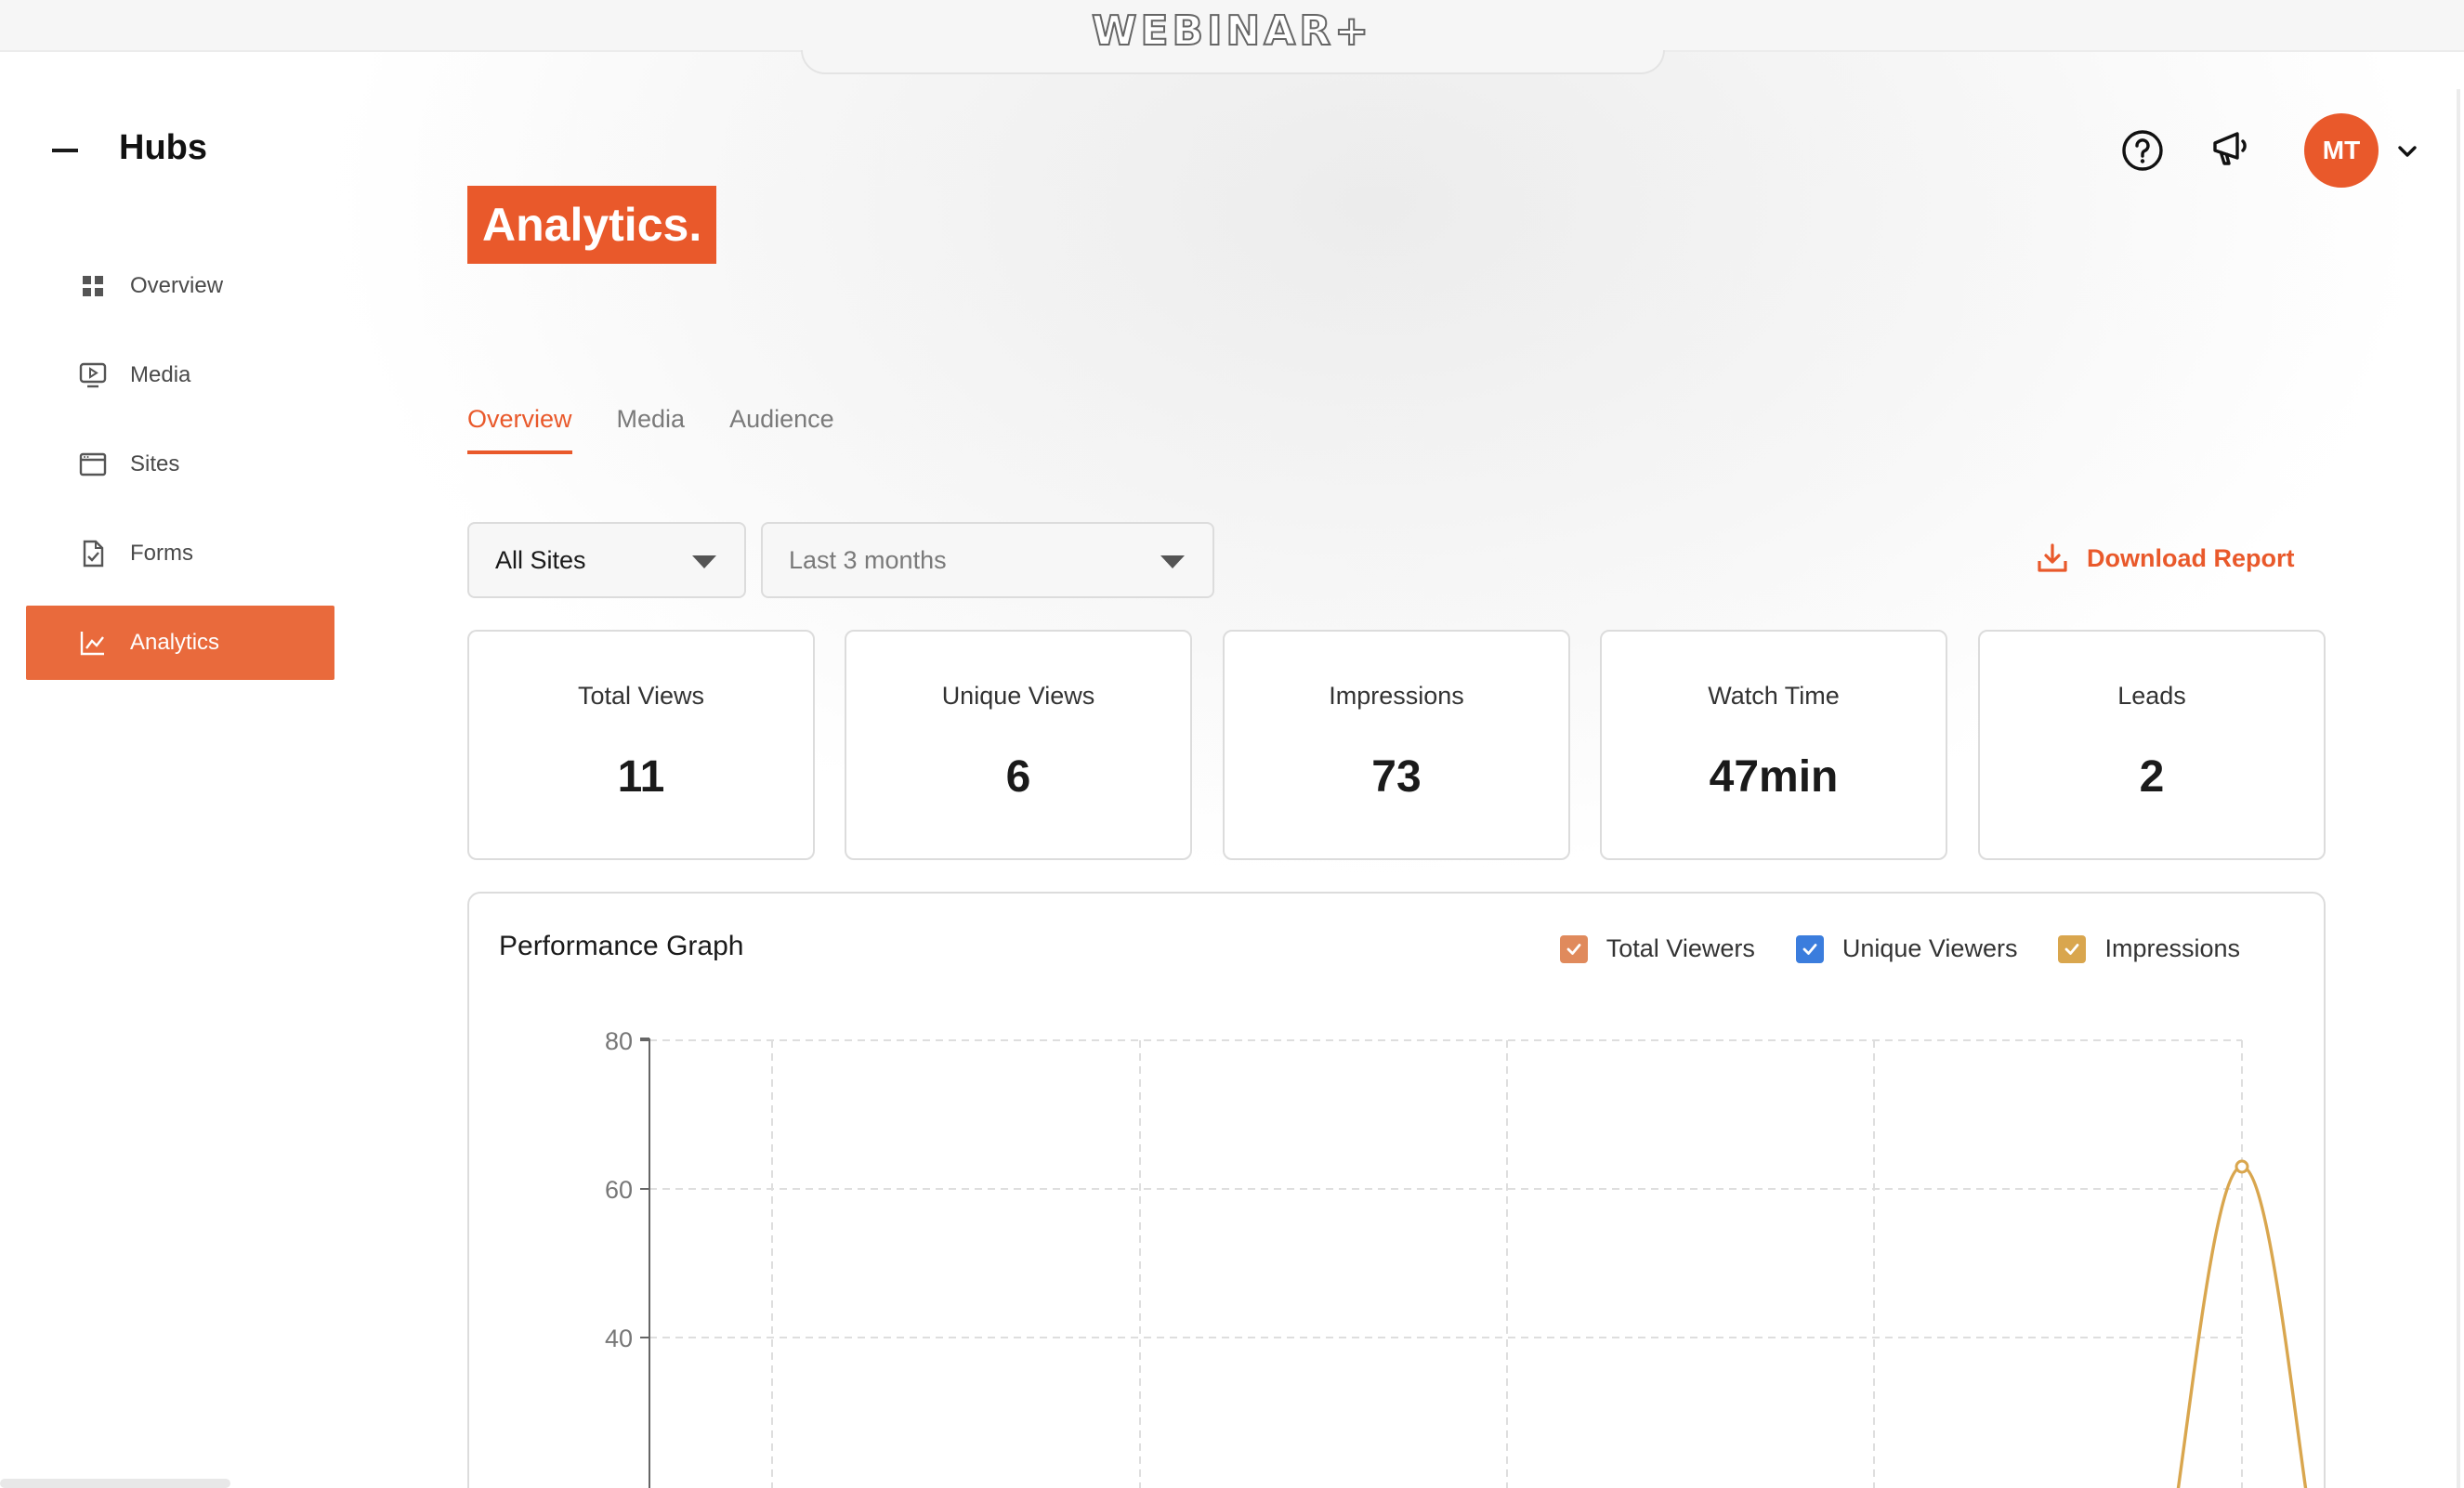 This screenshot has width=2464, height=1488. Describe the element at coordinates (65, 150) in the screenshot. I see `collapse-sidebar-button` at that location.